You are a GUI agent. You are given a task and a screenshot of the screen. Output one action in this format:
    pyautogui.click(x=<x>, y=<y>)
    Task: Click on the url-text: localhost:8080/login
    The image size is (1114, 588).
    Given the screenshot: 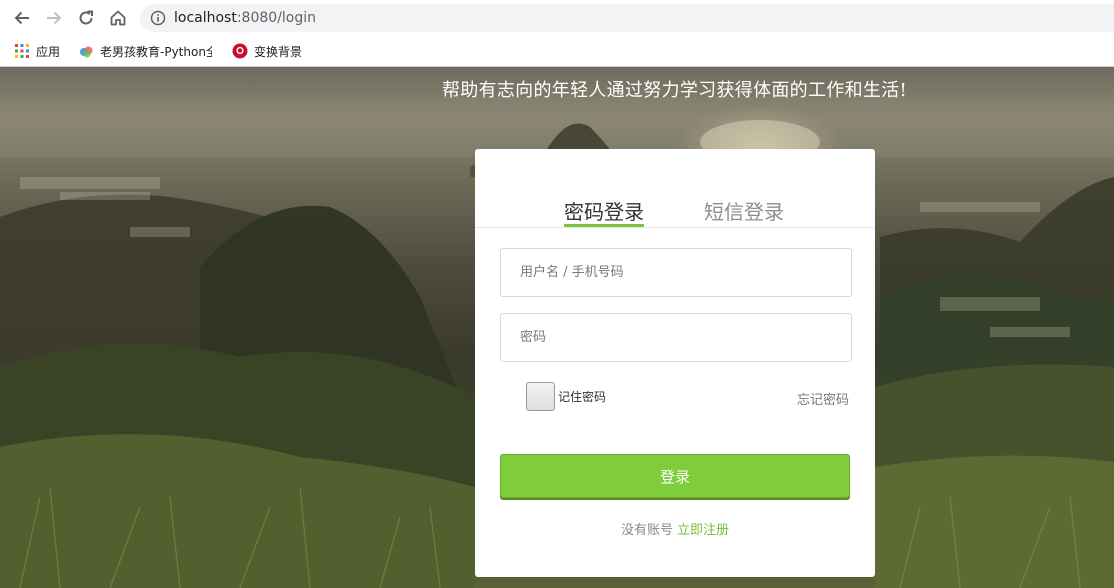 What is the action you would take?
    pyautogui.click(x=245, y=18)
    